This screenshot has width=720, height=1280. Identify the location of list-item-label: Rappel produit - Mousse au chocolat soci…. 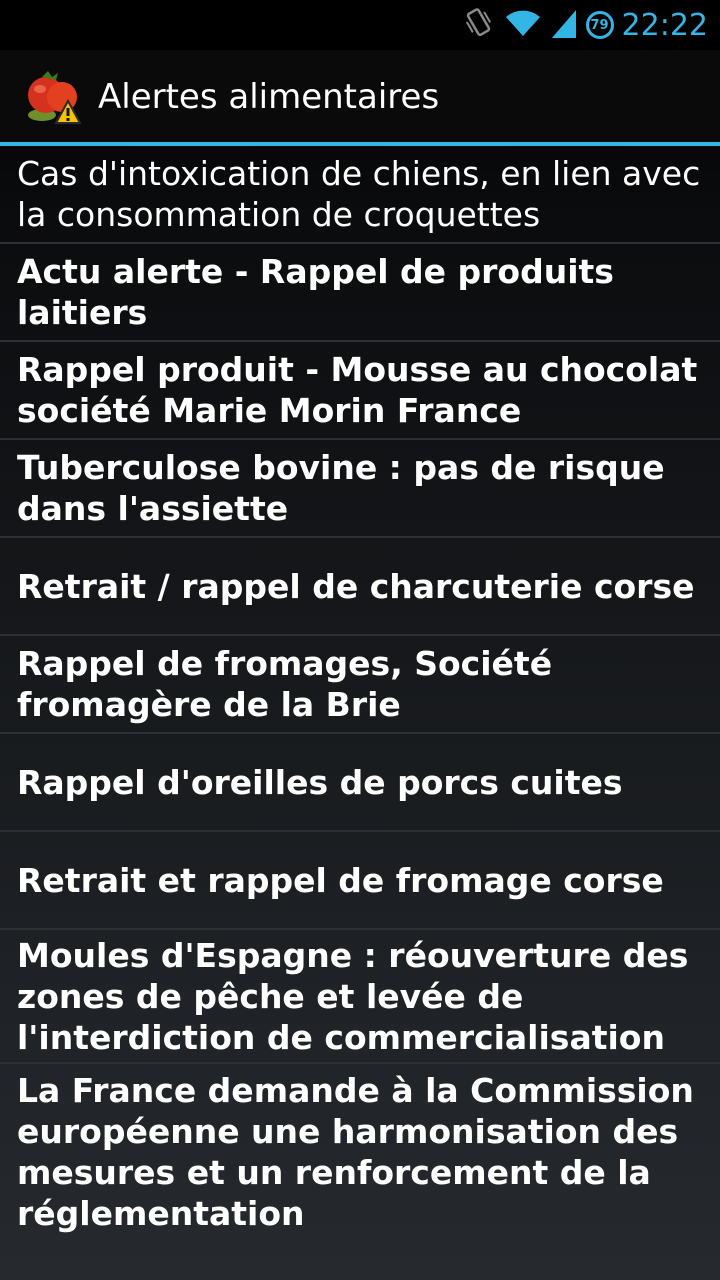
(357, 390).